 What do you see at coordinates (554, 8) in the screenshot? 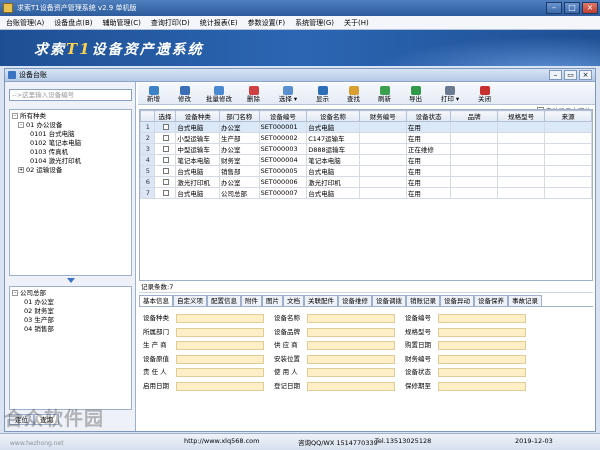
I see `minimize-button: –` at bounding box center [554, 8].